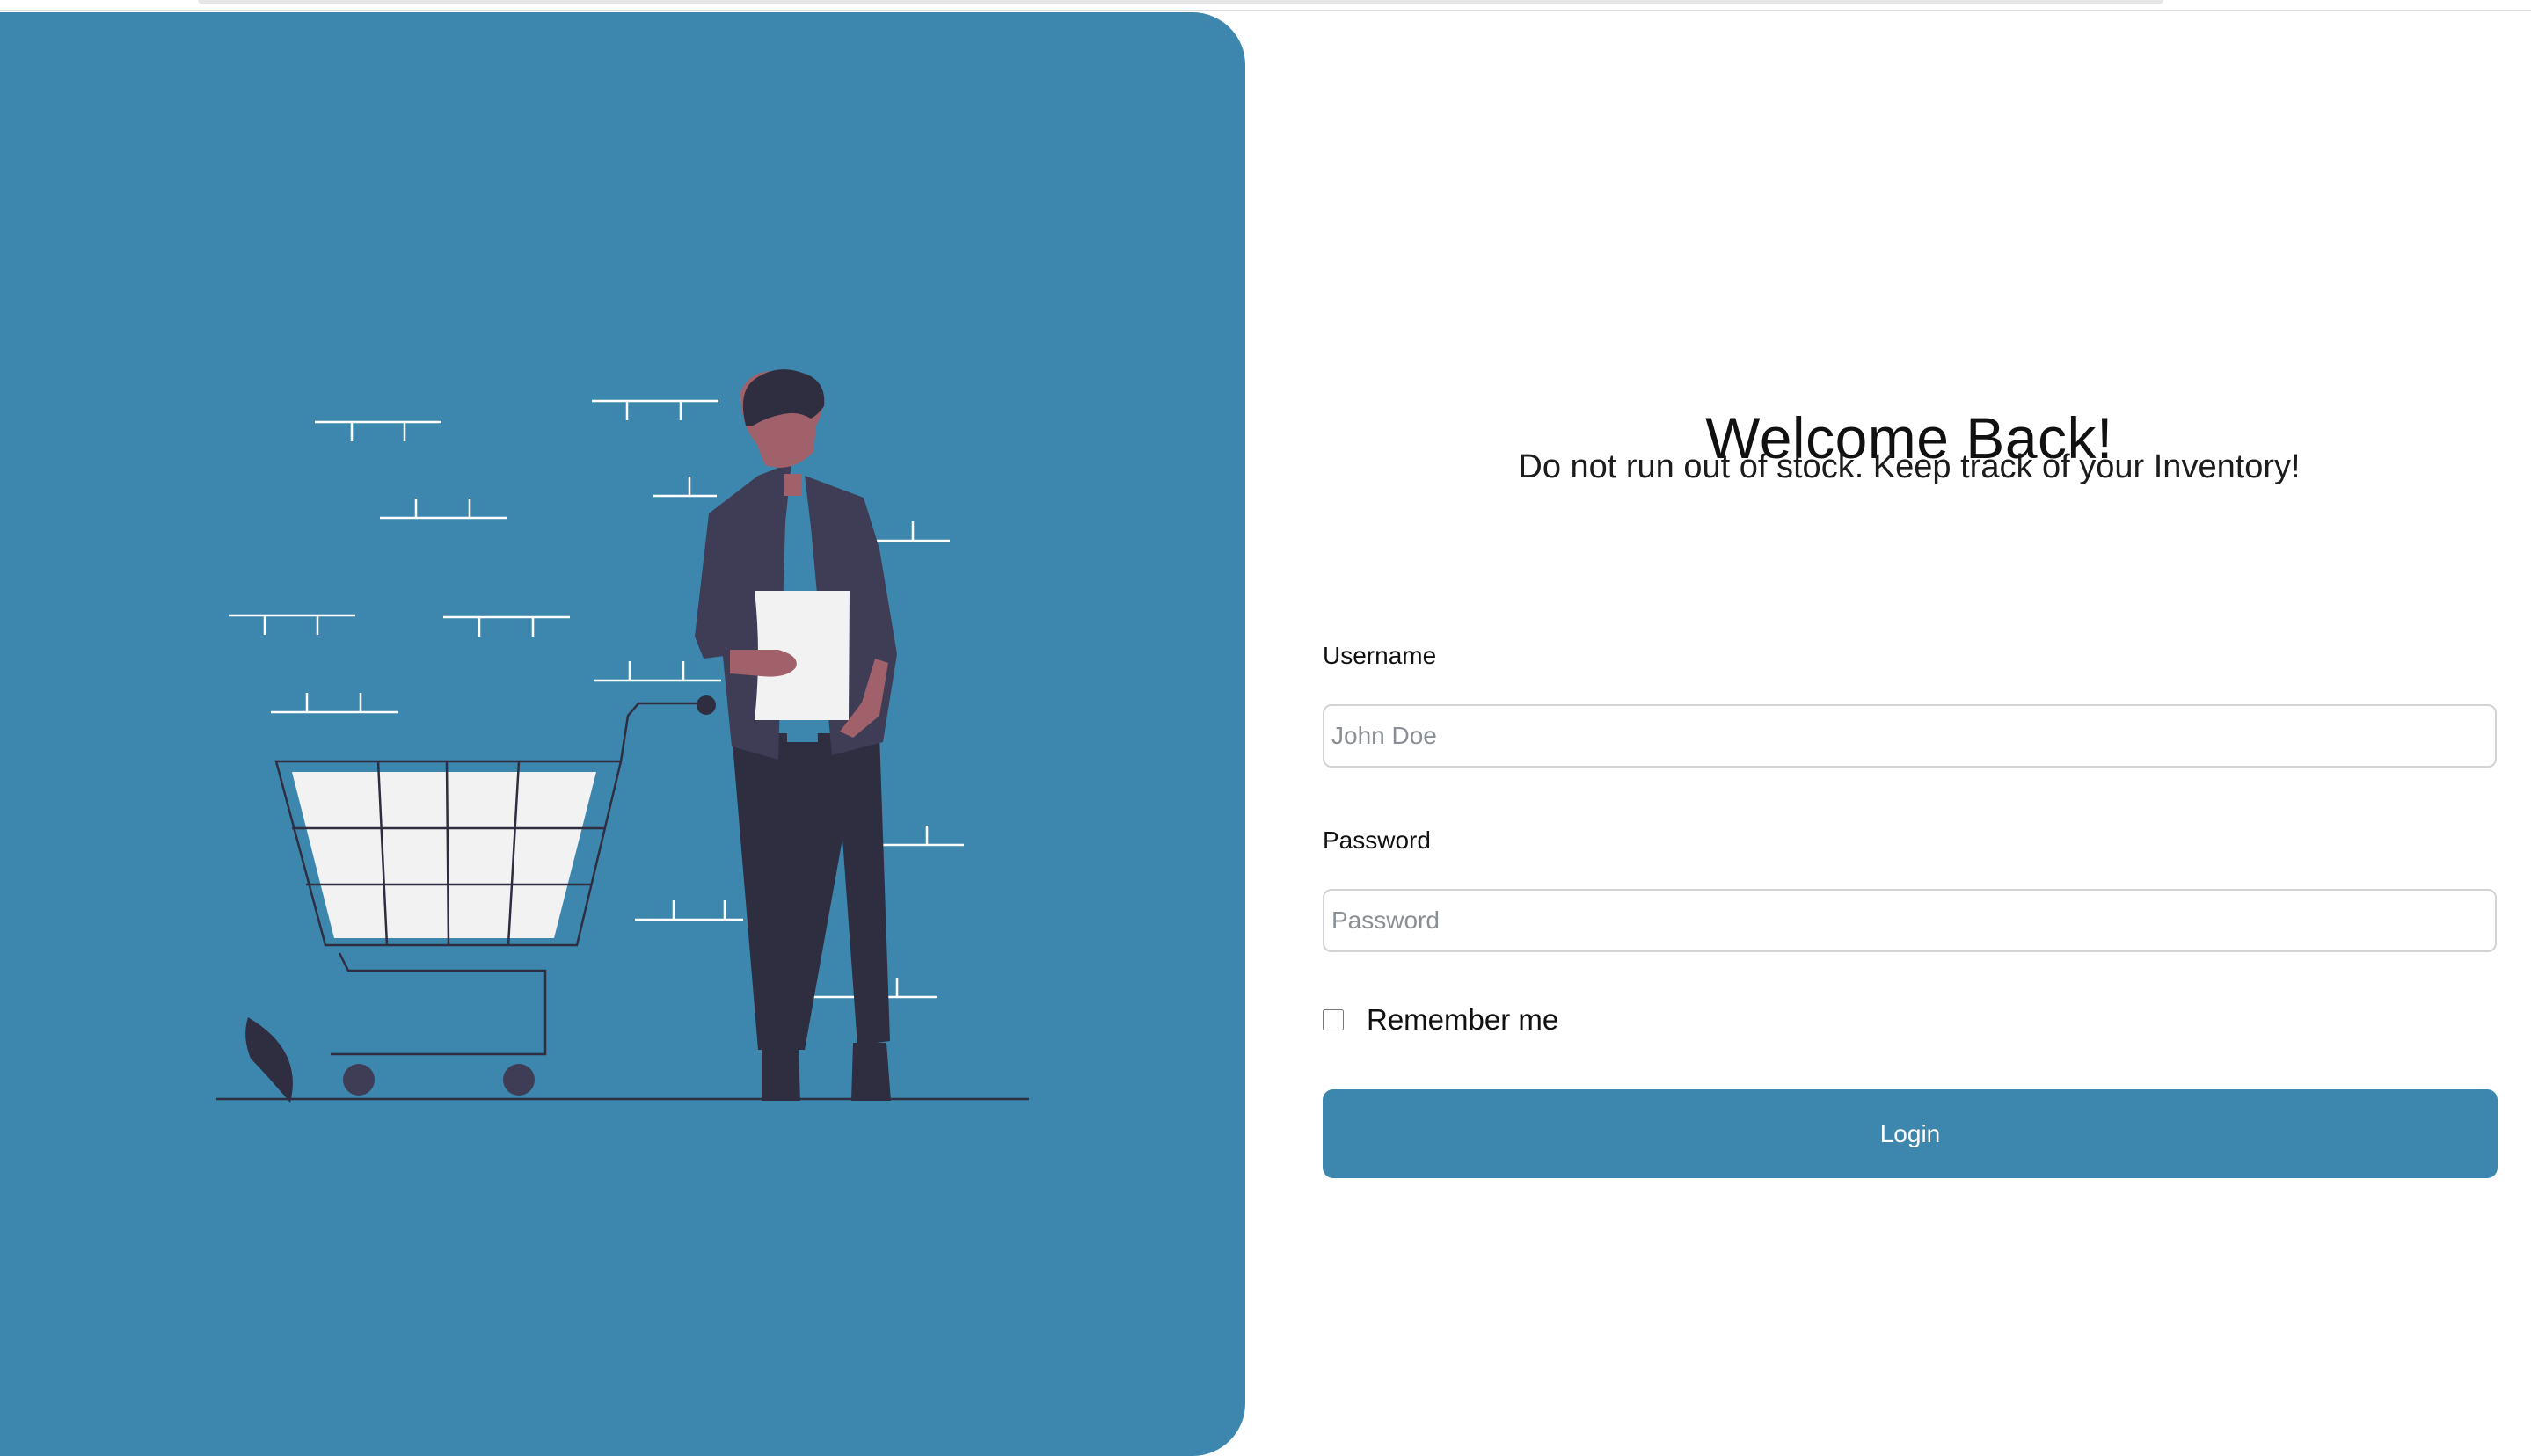  I want to click on shopping-cart, so click(495, 895).